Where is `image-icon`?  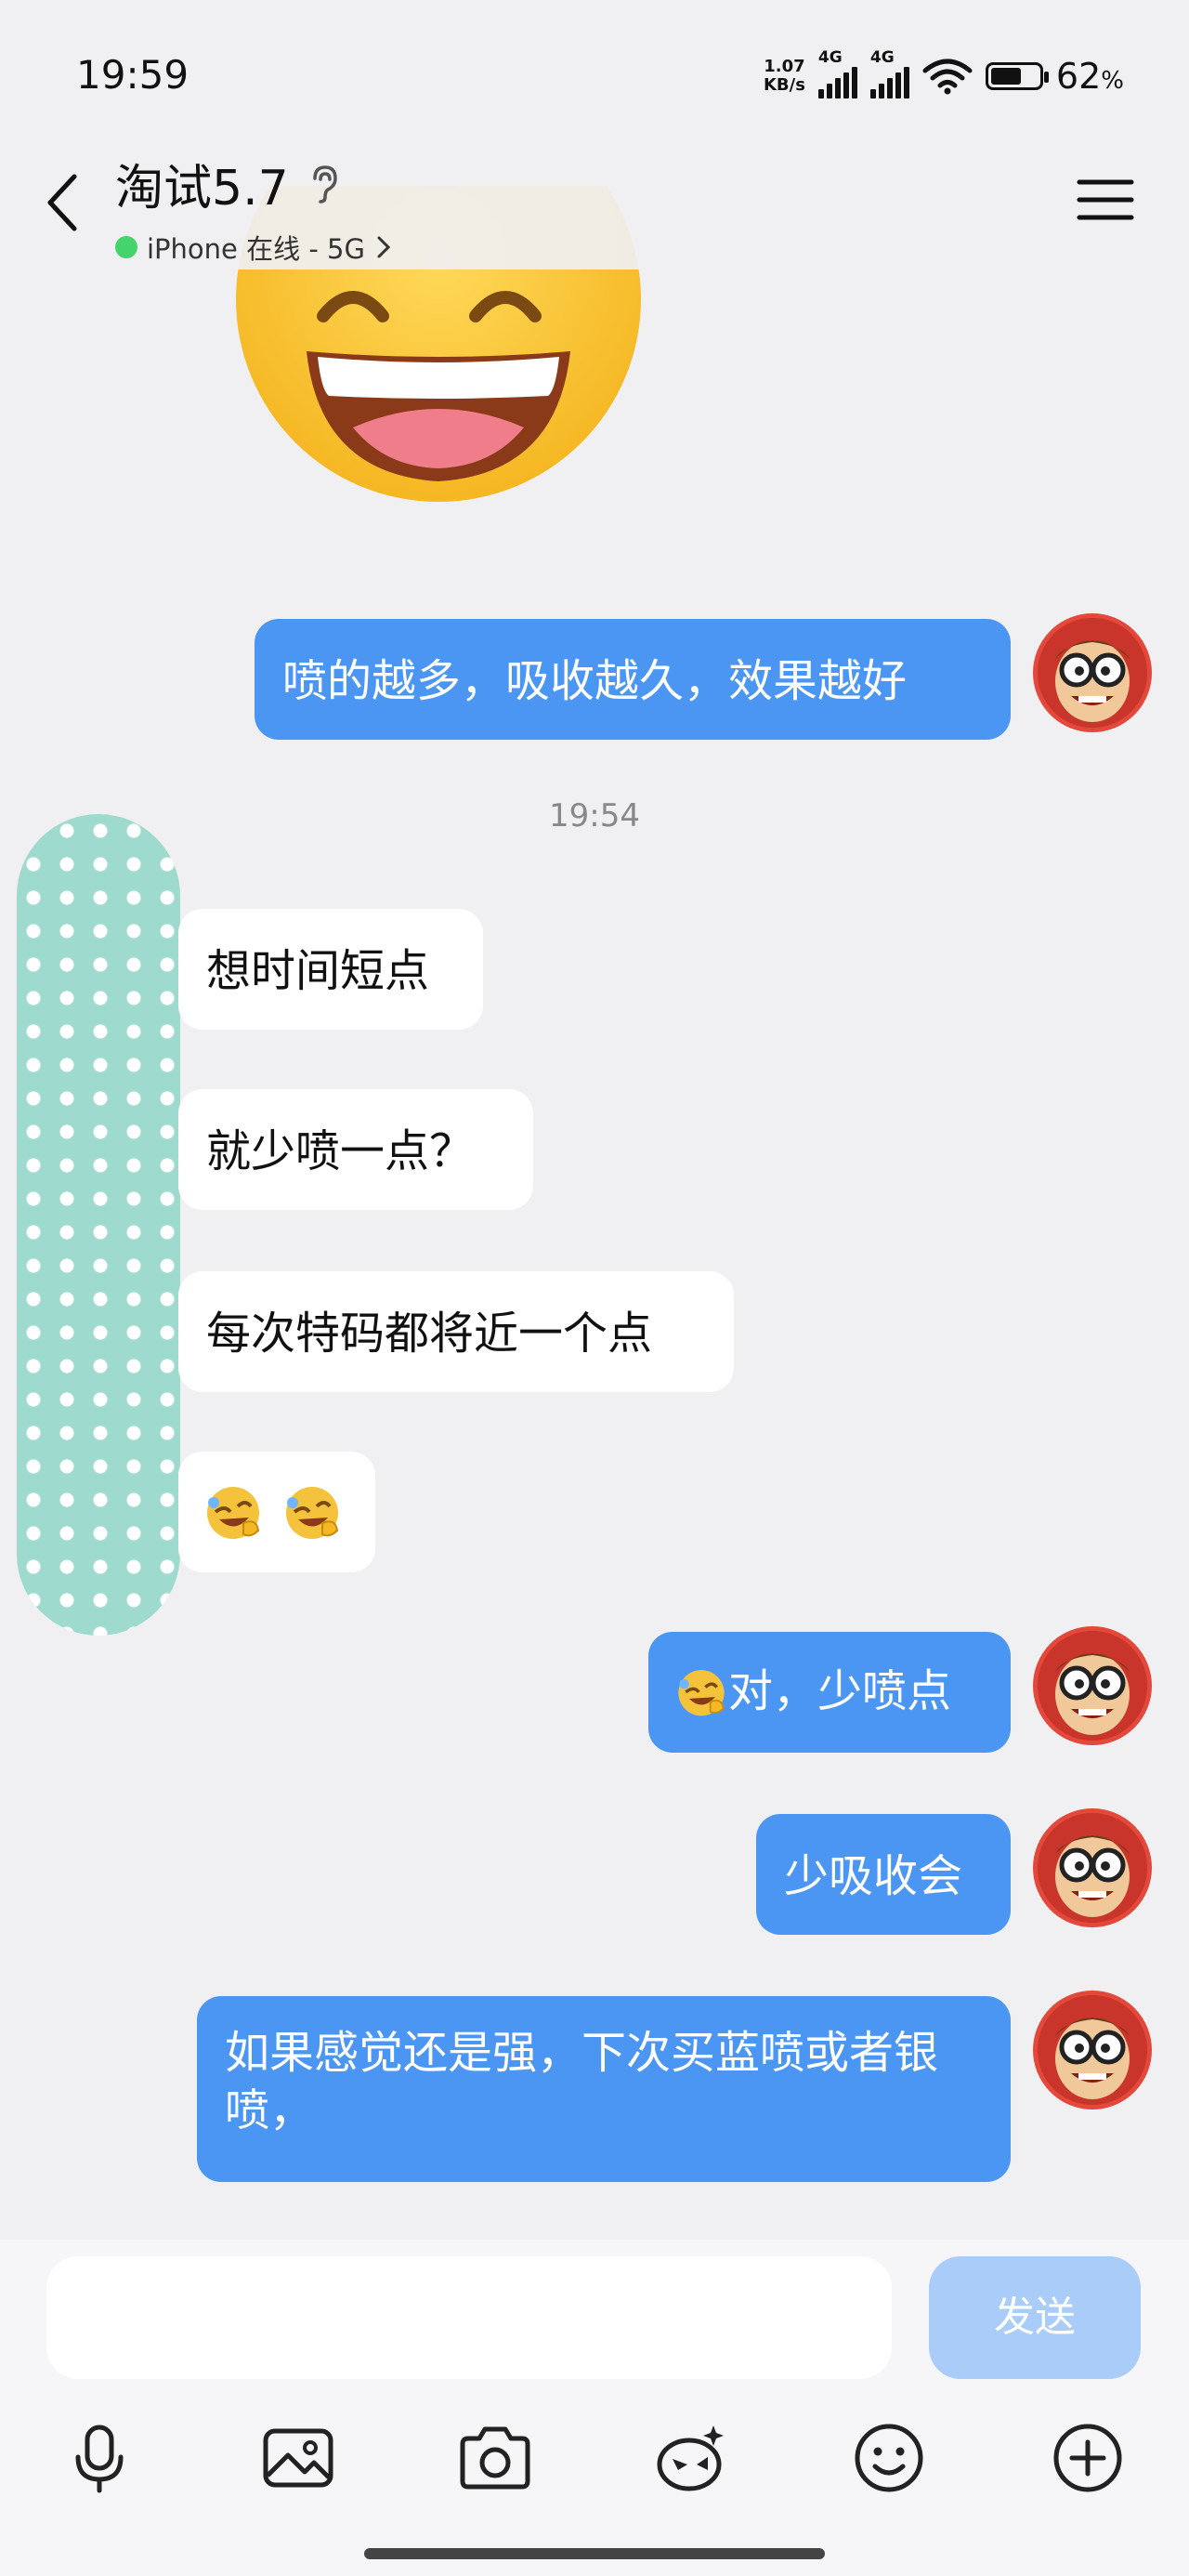
image-icon is located at coordinates (298, 2458).